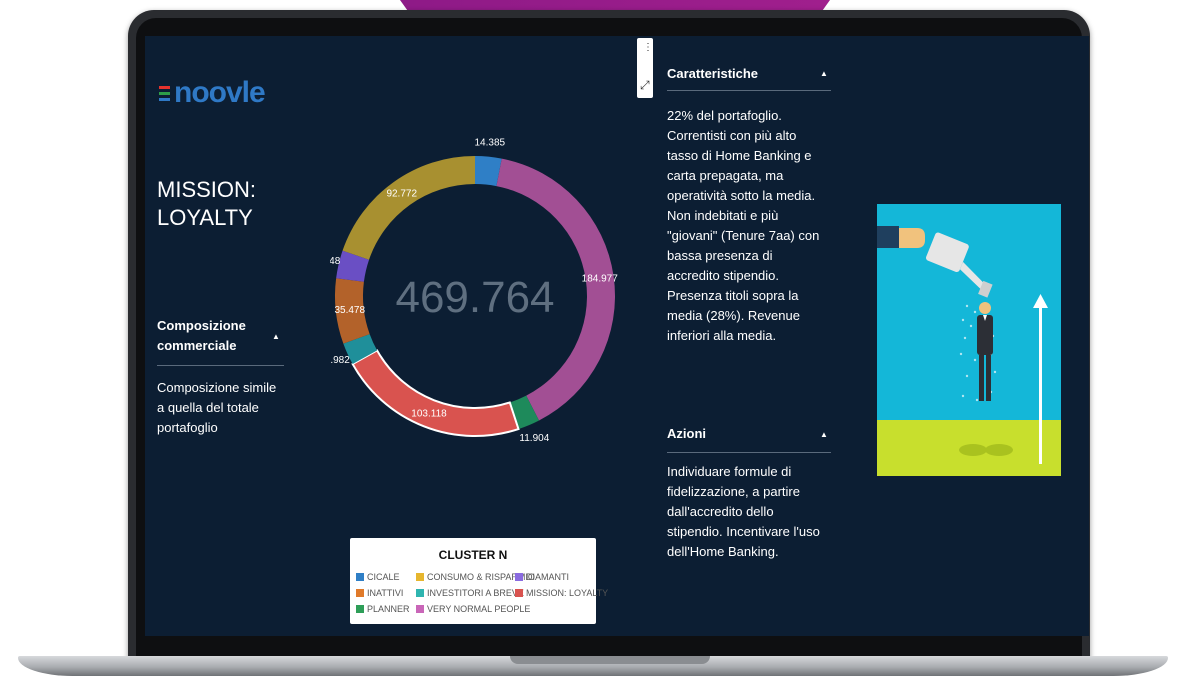 This screenshot has width=1186, height=680. I want to click on slice-label: 11.904, so click(534, 438).